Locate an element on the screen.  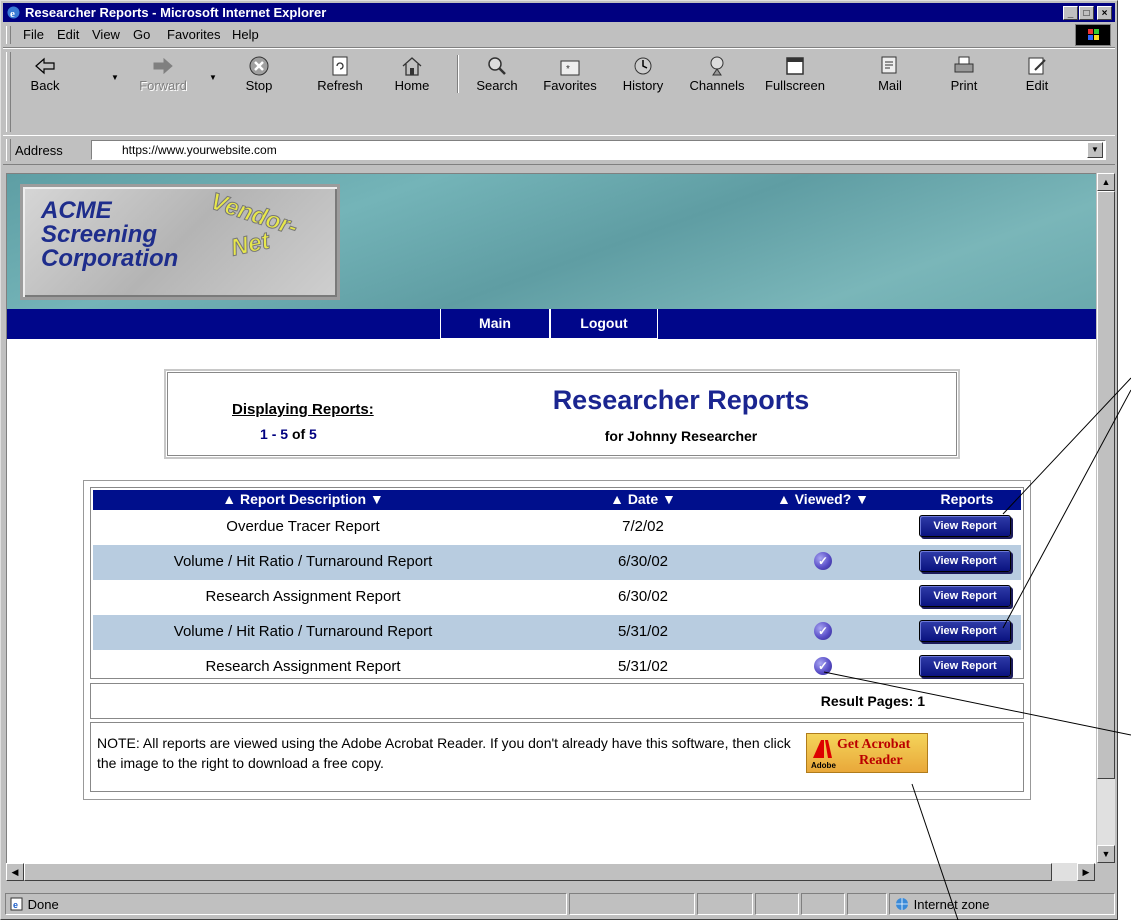
menu-file: File is located at coordinates (33, 34).